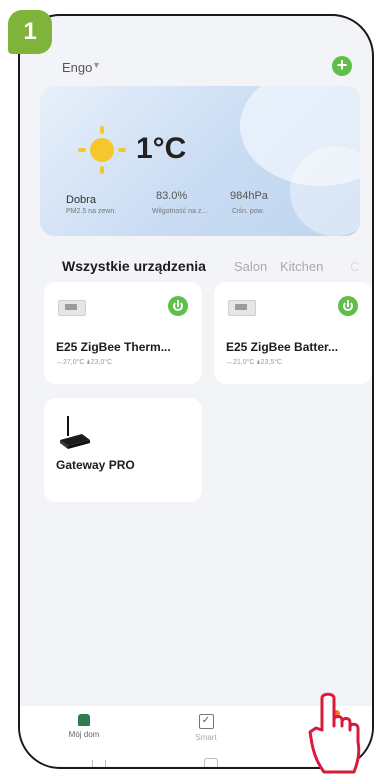 This screenshot has width=389, height=775. Describe the element at coordinates (96, 65) in the screenshot. I see `chevron-down-icon: ▼` at that location.